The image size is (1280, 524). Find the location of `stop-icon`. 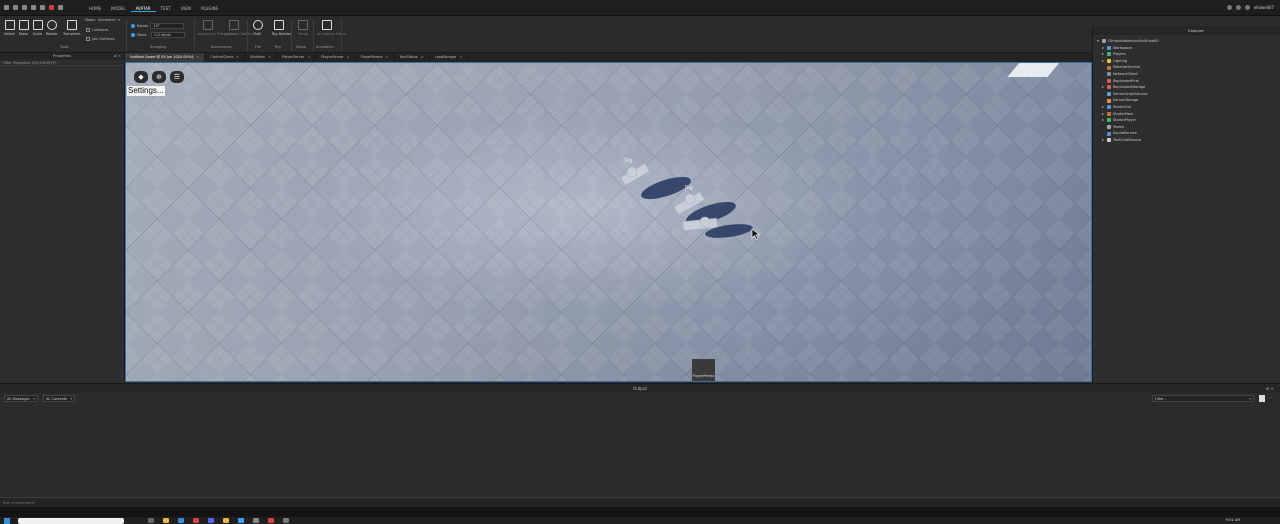

stop-icon is located at coordinates (51, 7).